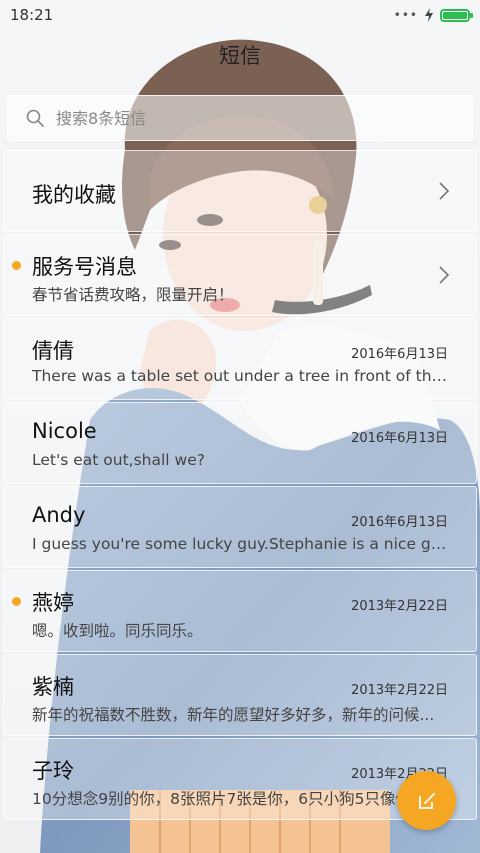 The image size is (480, 853). I want to click on page-title: 短信, so click(240, 56).